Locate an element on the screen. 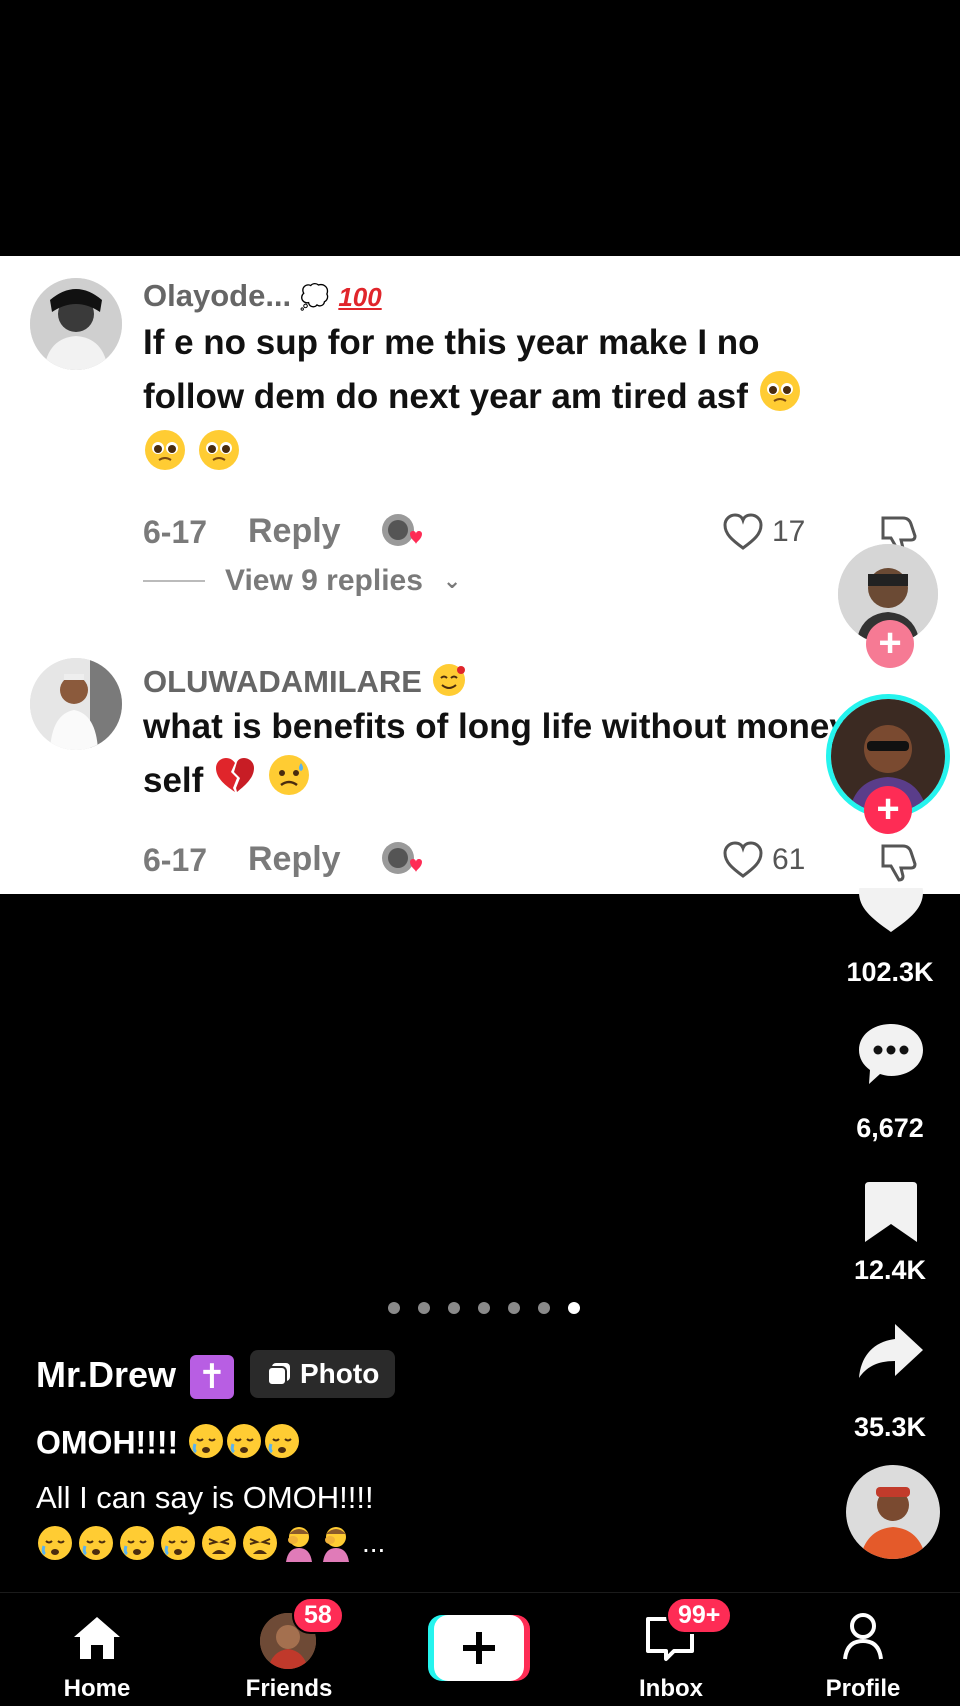 The height and width of the screenshot is (1706, 960). bottom-navigation: Home 58 Friends 99+ Inbox Profile is located at coordinates (480, 1649).